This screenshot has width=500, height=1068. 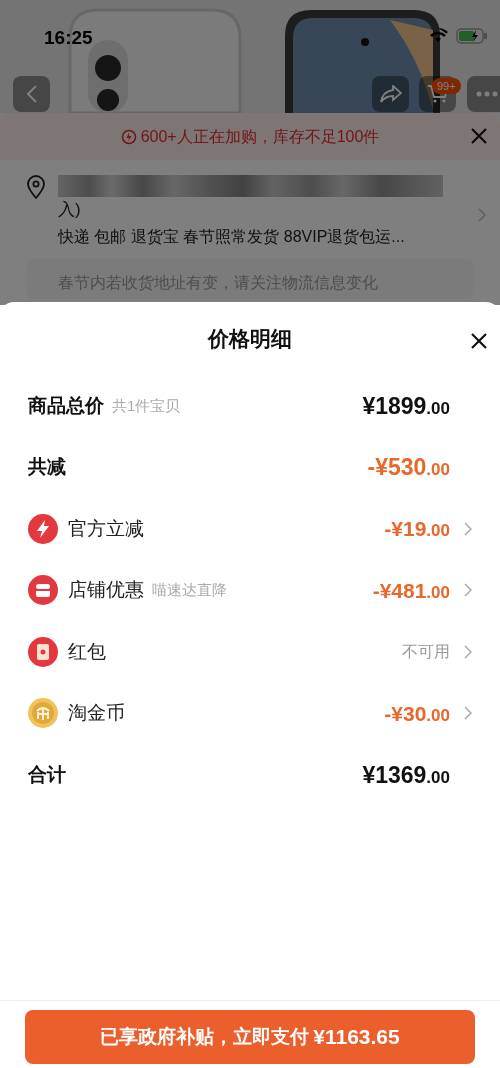 I want to click on status-text: 不可用, so click(x=426, y=651).